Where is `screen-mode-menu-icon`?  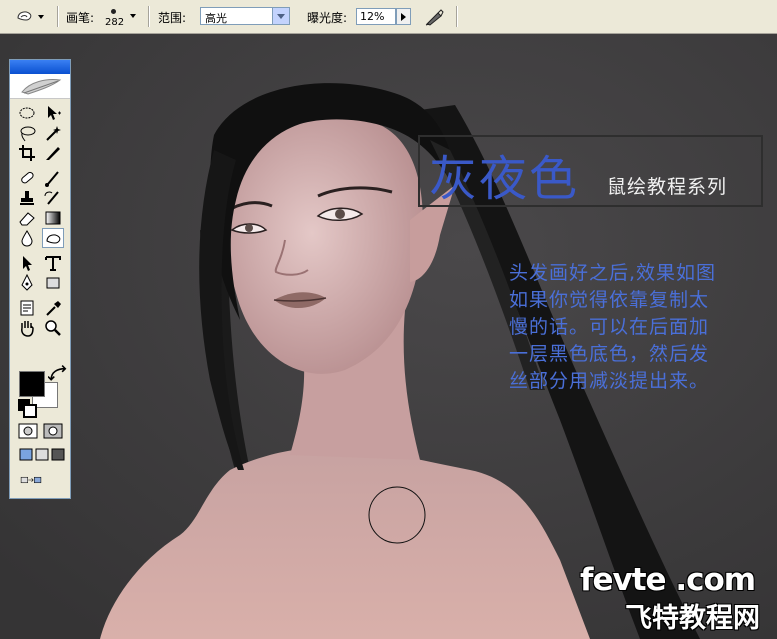
screen-mode-menu-icon is located at coordinates (40, 455).